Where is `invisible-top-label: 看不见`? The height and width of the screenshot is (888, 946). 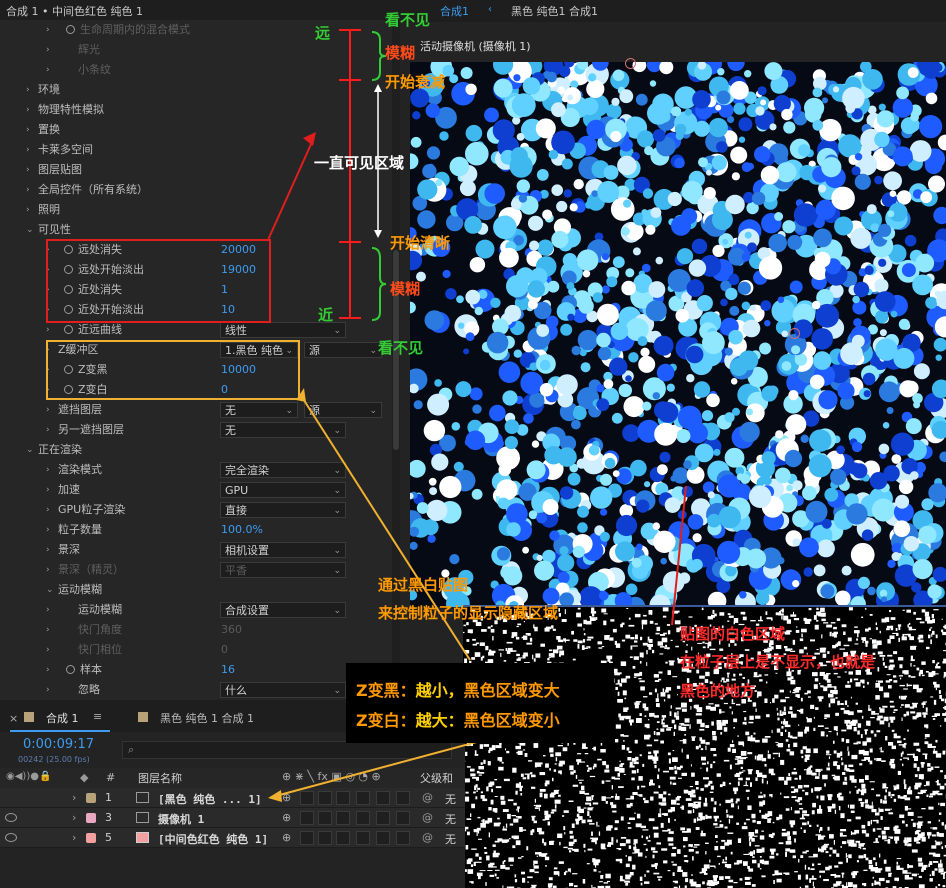 invisible-top-label: 看不见 is located at coordinates (408, 20).